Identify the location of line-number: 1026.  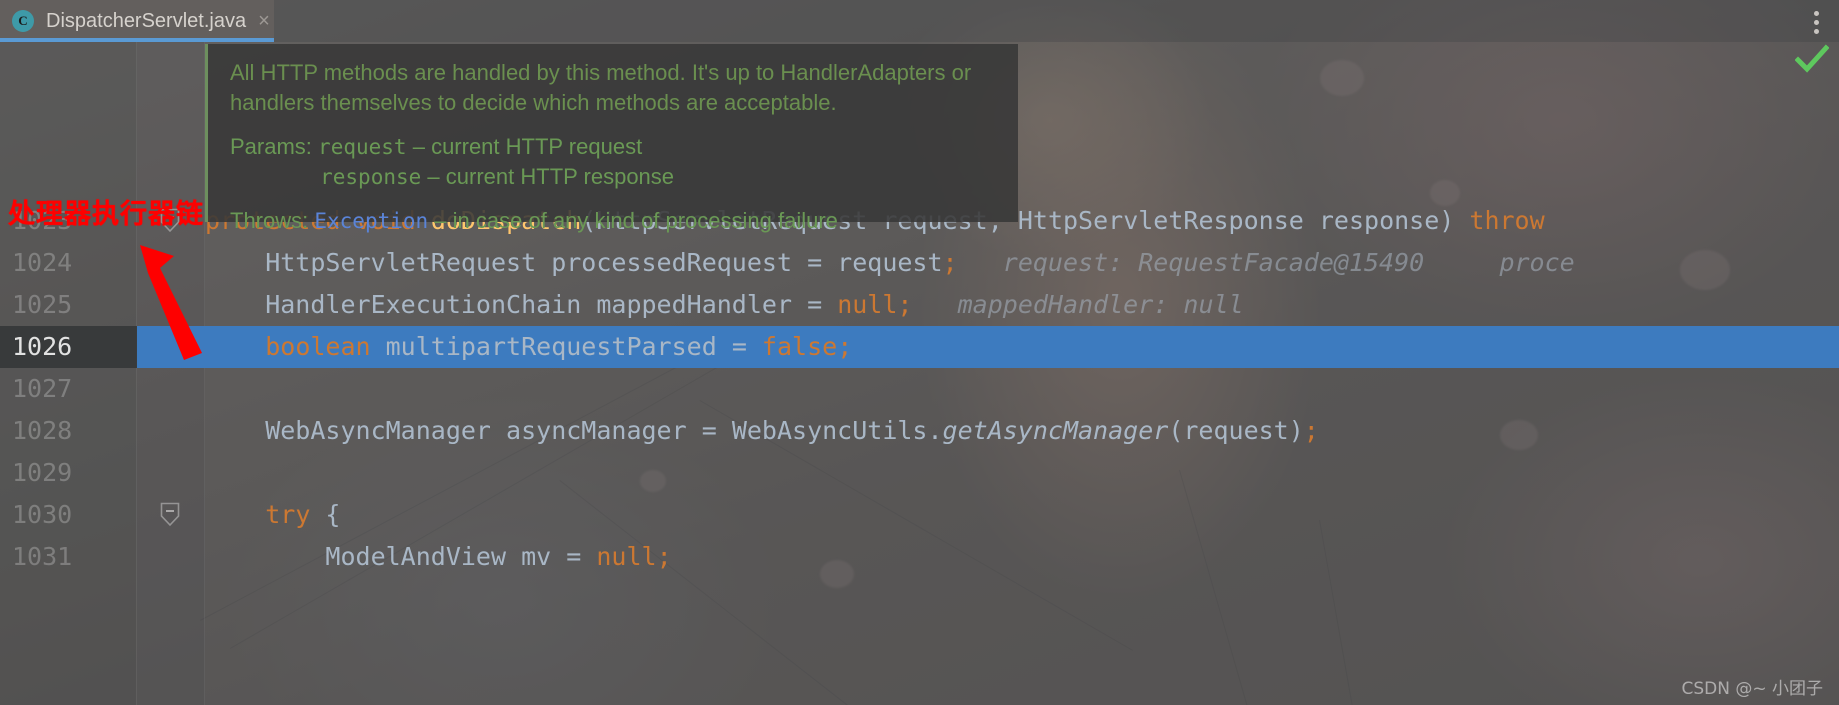
(42, 346).